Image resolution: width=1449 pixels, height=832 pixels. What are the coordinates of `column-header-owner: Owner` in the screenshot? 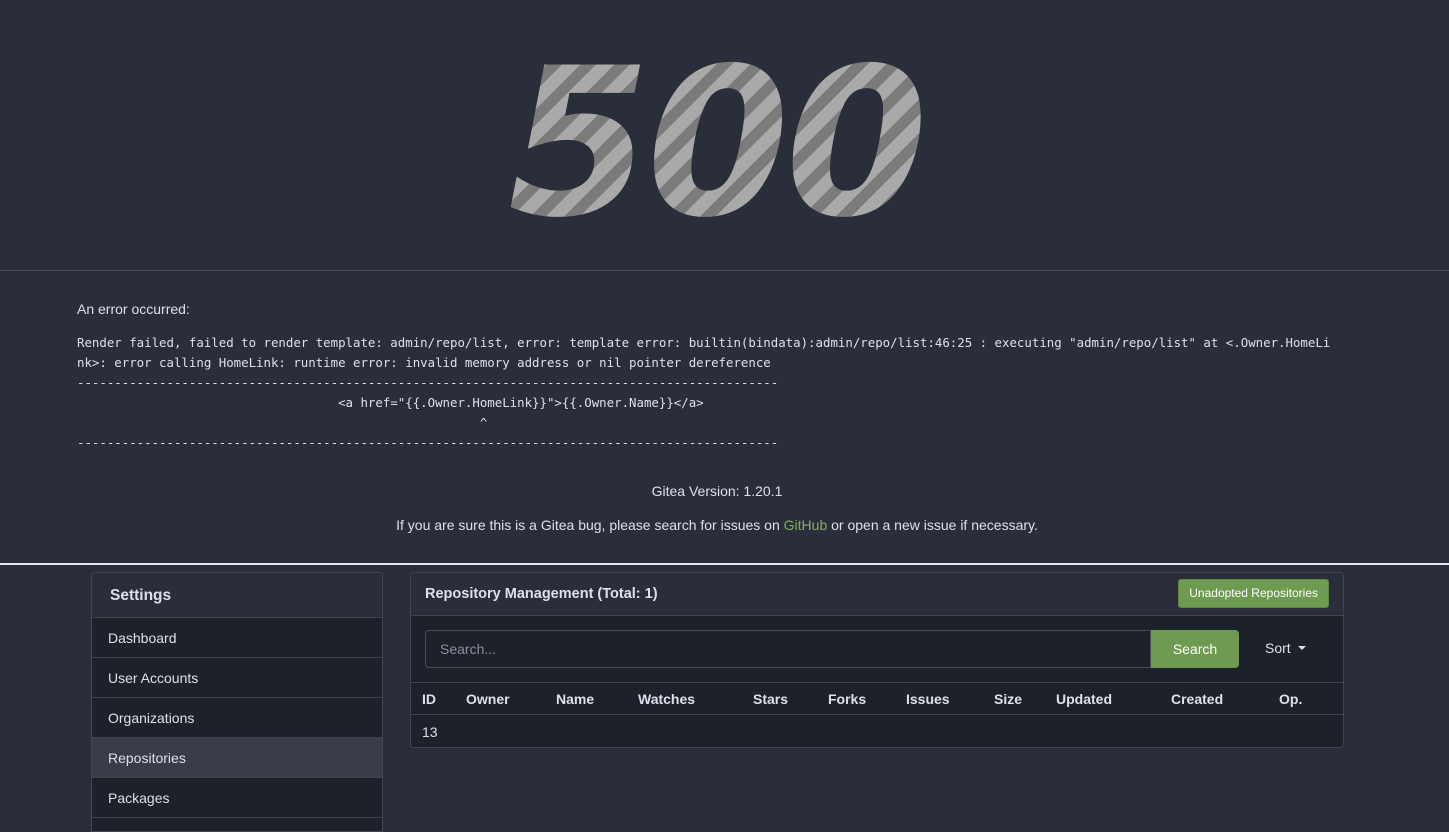 It's located at (488, 699).